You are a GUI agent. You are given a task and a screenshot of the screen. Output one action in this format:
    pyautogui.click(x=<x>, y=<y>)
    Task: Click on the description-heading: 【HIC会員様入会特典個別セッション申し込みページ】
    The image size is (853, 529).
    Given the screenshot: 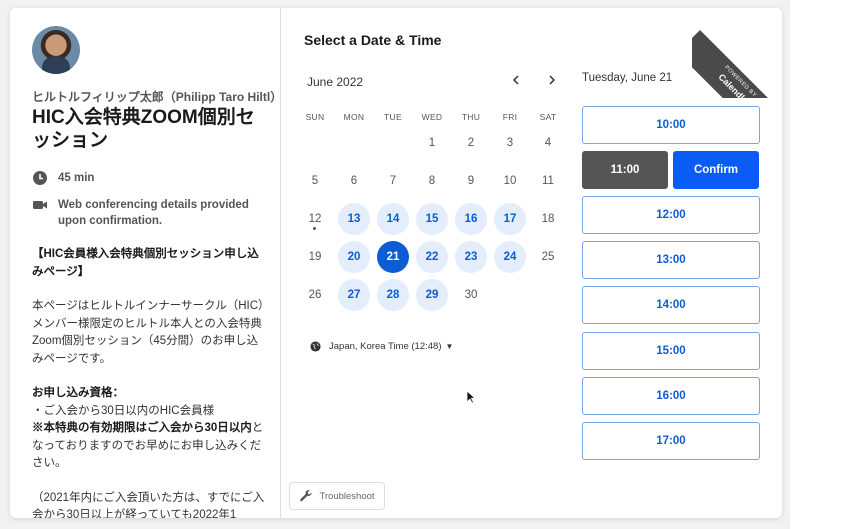 What is the action you would take?
    pyautogui.click(x=145, y=263)
    